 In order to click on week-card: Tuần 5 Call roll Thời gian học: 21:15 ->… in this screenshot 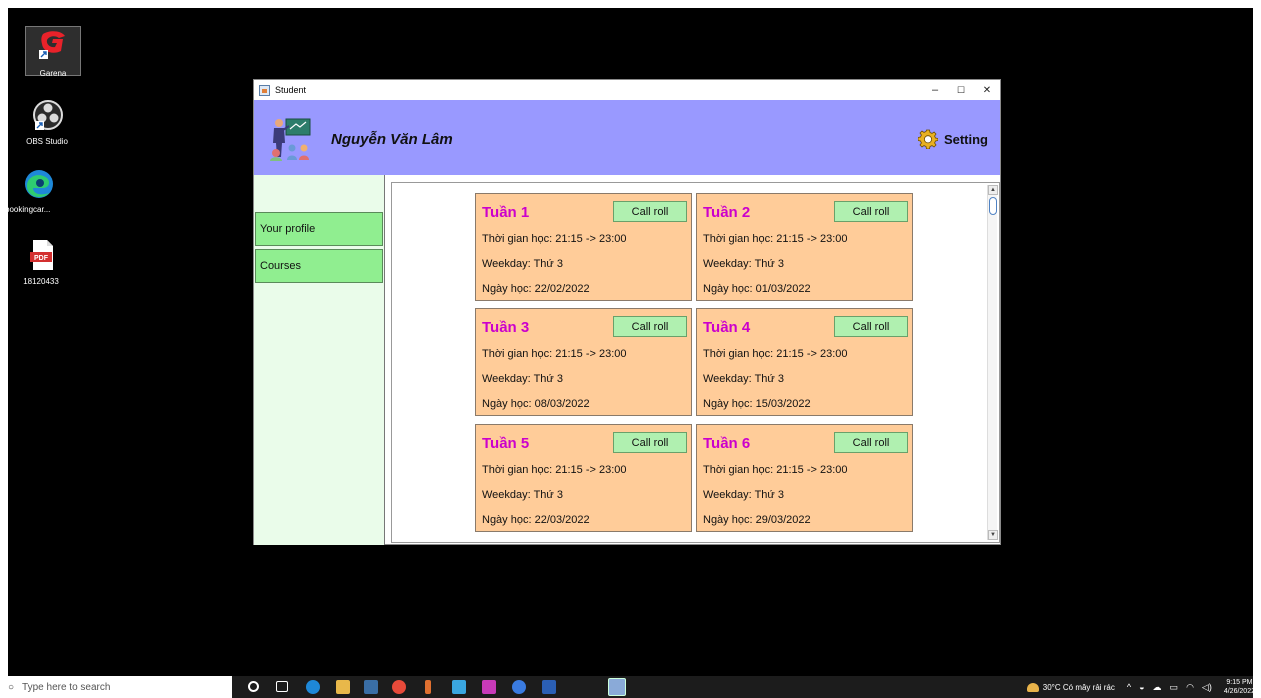, I will do `click(583, 478)`.